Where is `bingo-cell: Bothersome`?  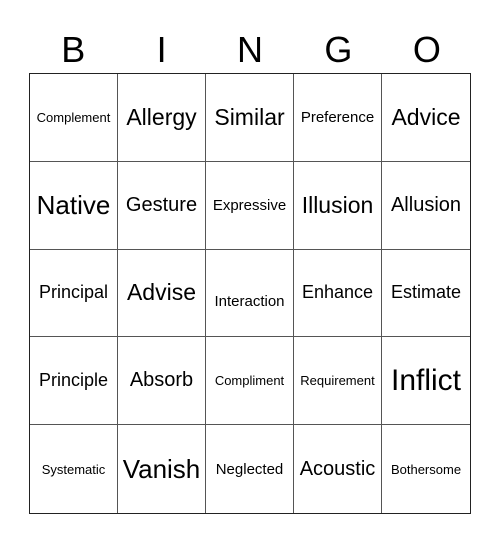
bingo-cell: Bothersome is located at coordinates (426, 469).